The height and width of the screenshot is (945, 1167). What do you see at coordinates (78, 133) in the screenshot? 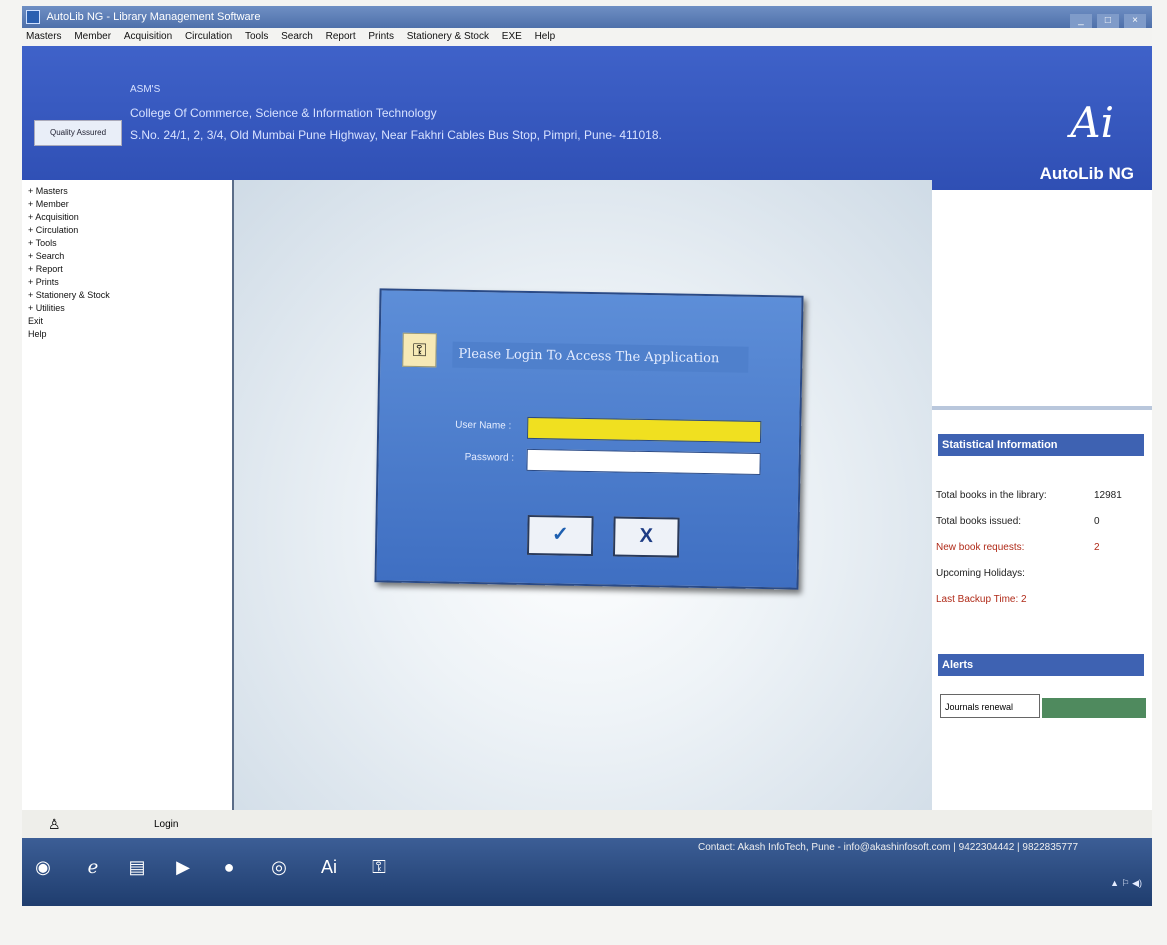
I see `institute-badge: Quality Assured` at bounding box center [78, 133].